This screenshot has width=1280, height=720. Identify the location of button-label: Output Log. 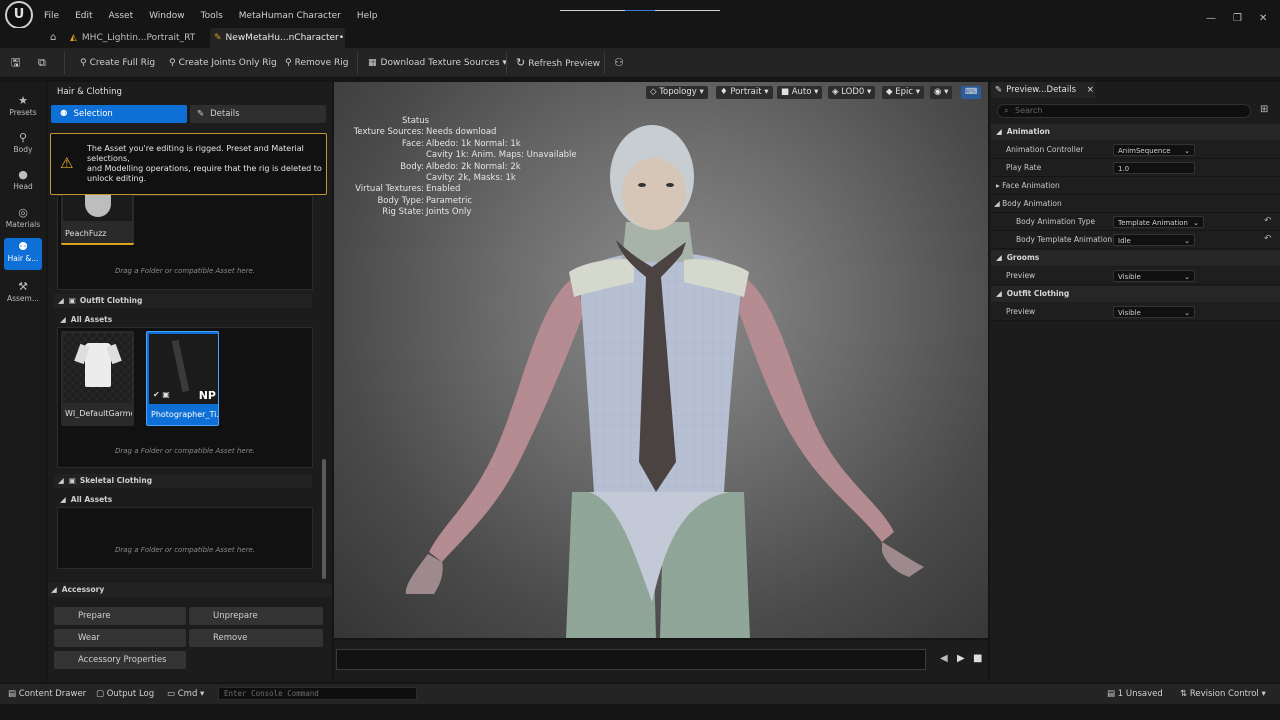
(130, 694).